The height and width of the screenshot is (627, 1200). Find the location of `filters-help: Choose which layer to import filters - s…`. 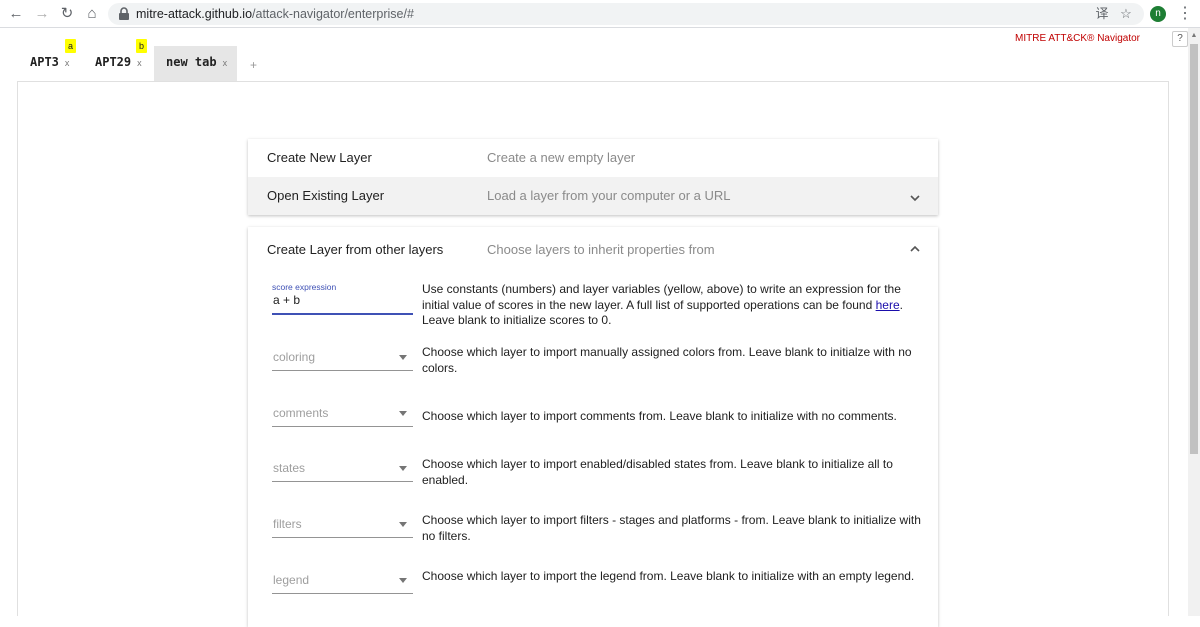

filters-help: Choose which layer to import filters - s… is located at coordinates (671, 528).